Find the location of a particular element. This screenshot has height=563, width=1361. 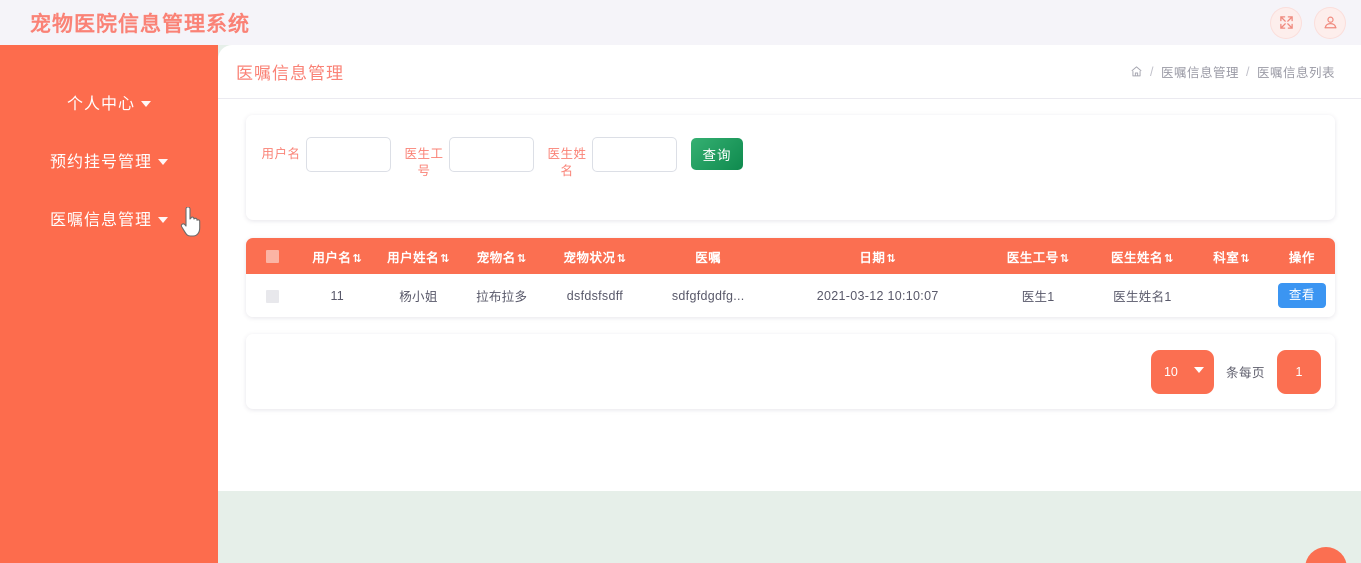

search-input-doctor-id is located at coordinates (491, 154).